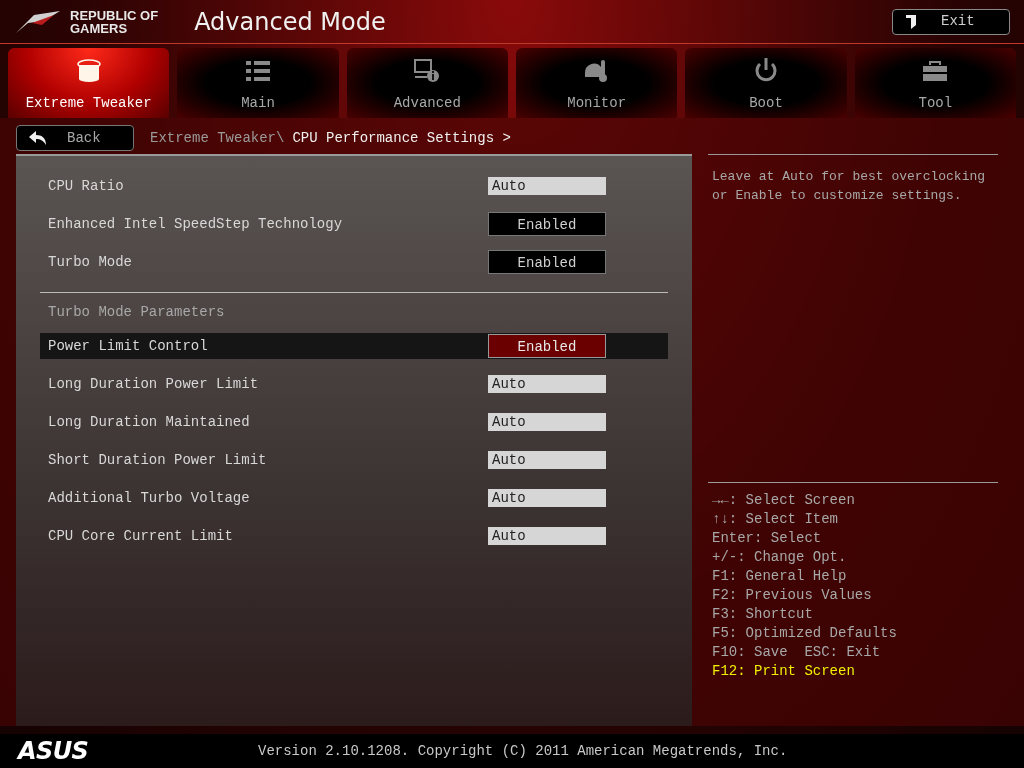 This screenshot has width=1024, height=768. I want to click on nav-tab: Boot, so click(766, 83).